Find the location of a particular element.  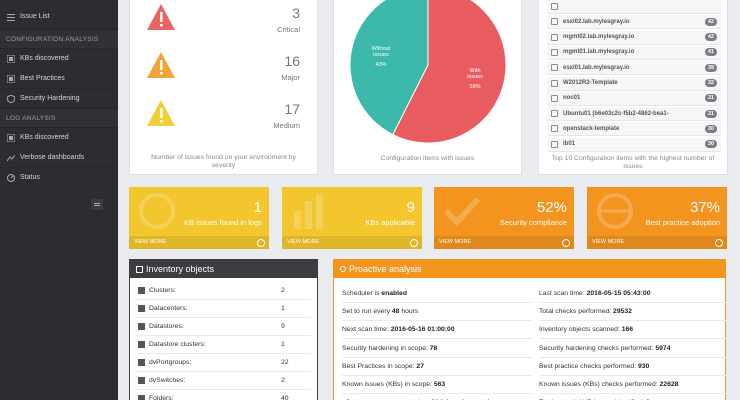

shield-icon is located at coordinates (11, 98).